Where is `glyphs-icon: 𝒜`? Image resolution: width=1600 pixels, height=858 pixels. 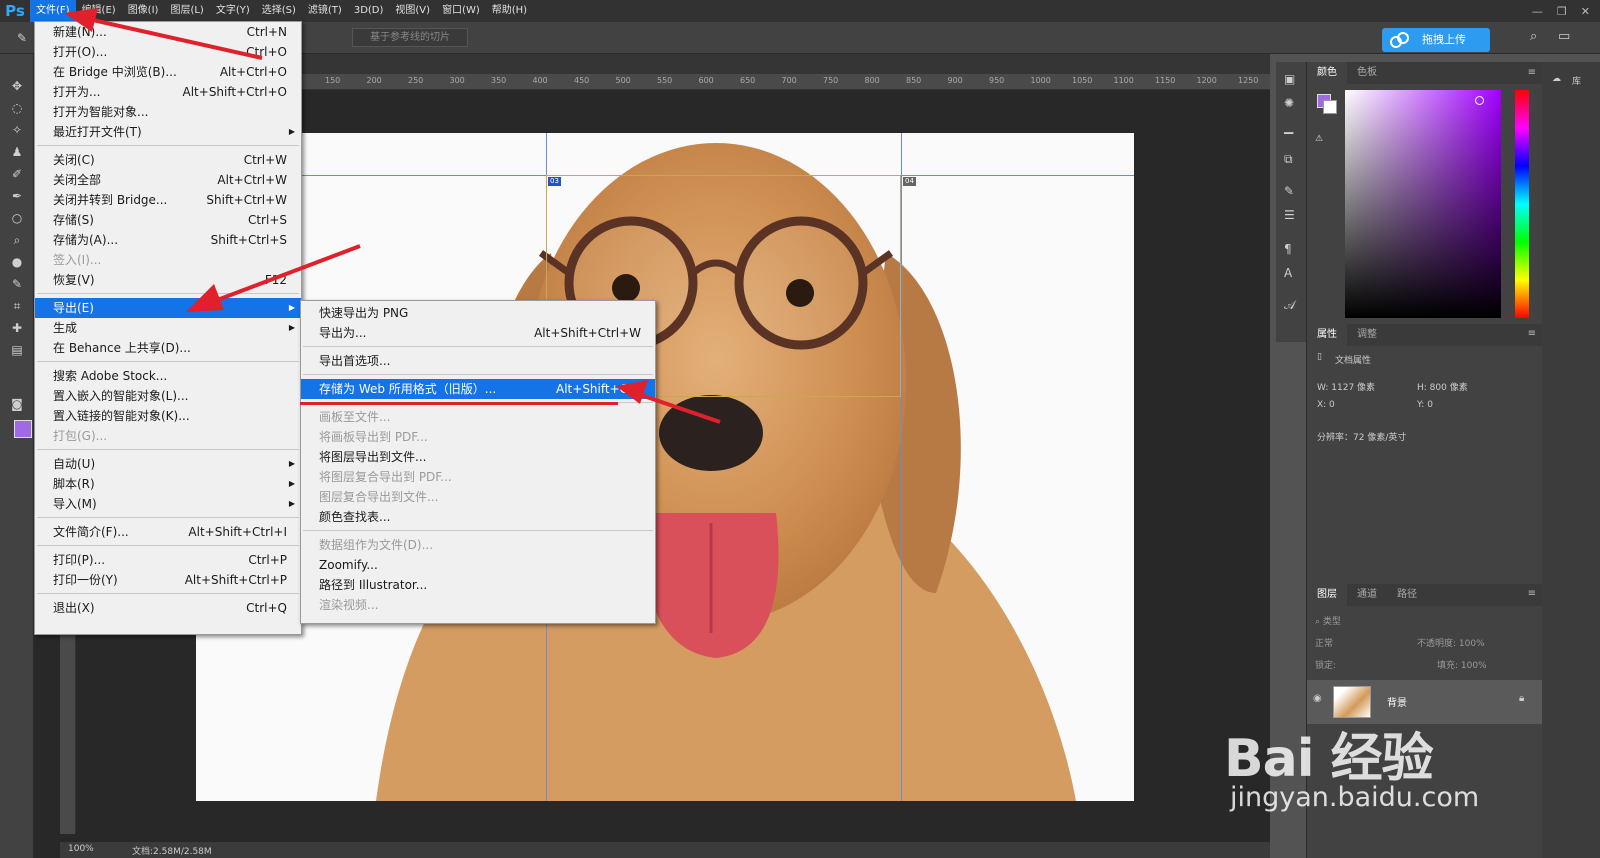
glyphs-icon: 𝒜 is located at coordinates (1289, 305).